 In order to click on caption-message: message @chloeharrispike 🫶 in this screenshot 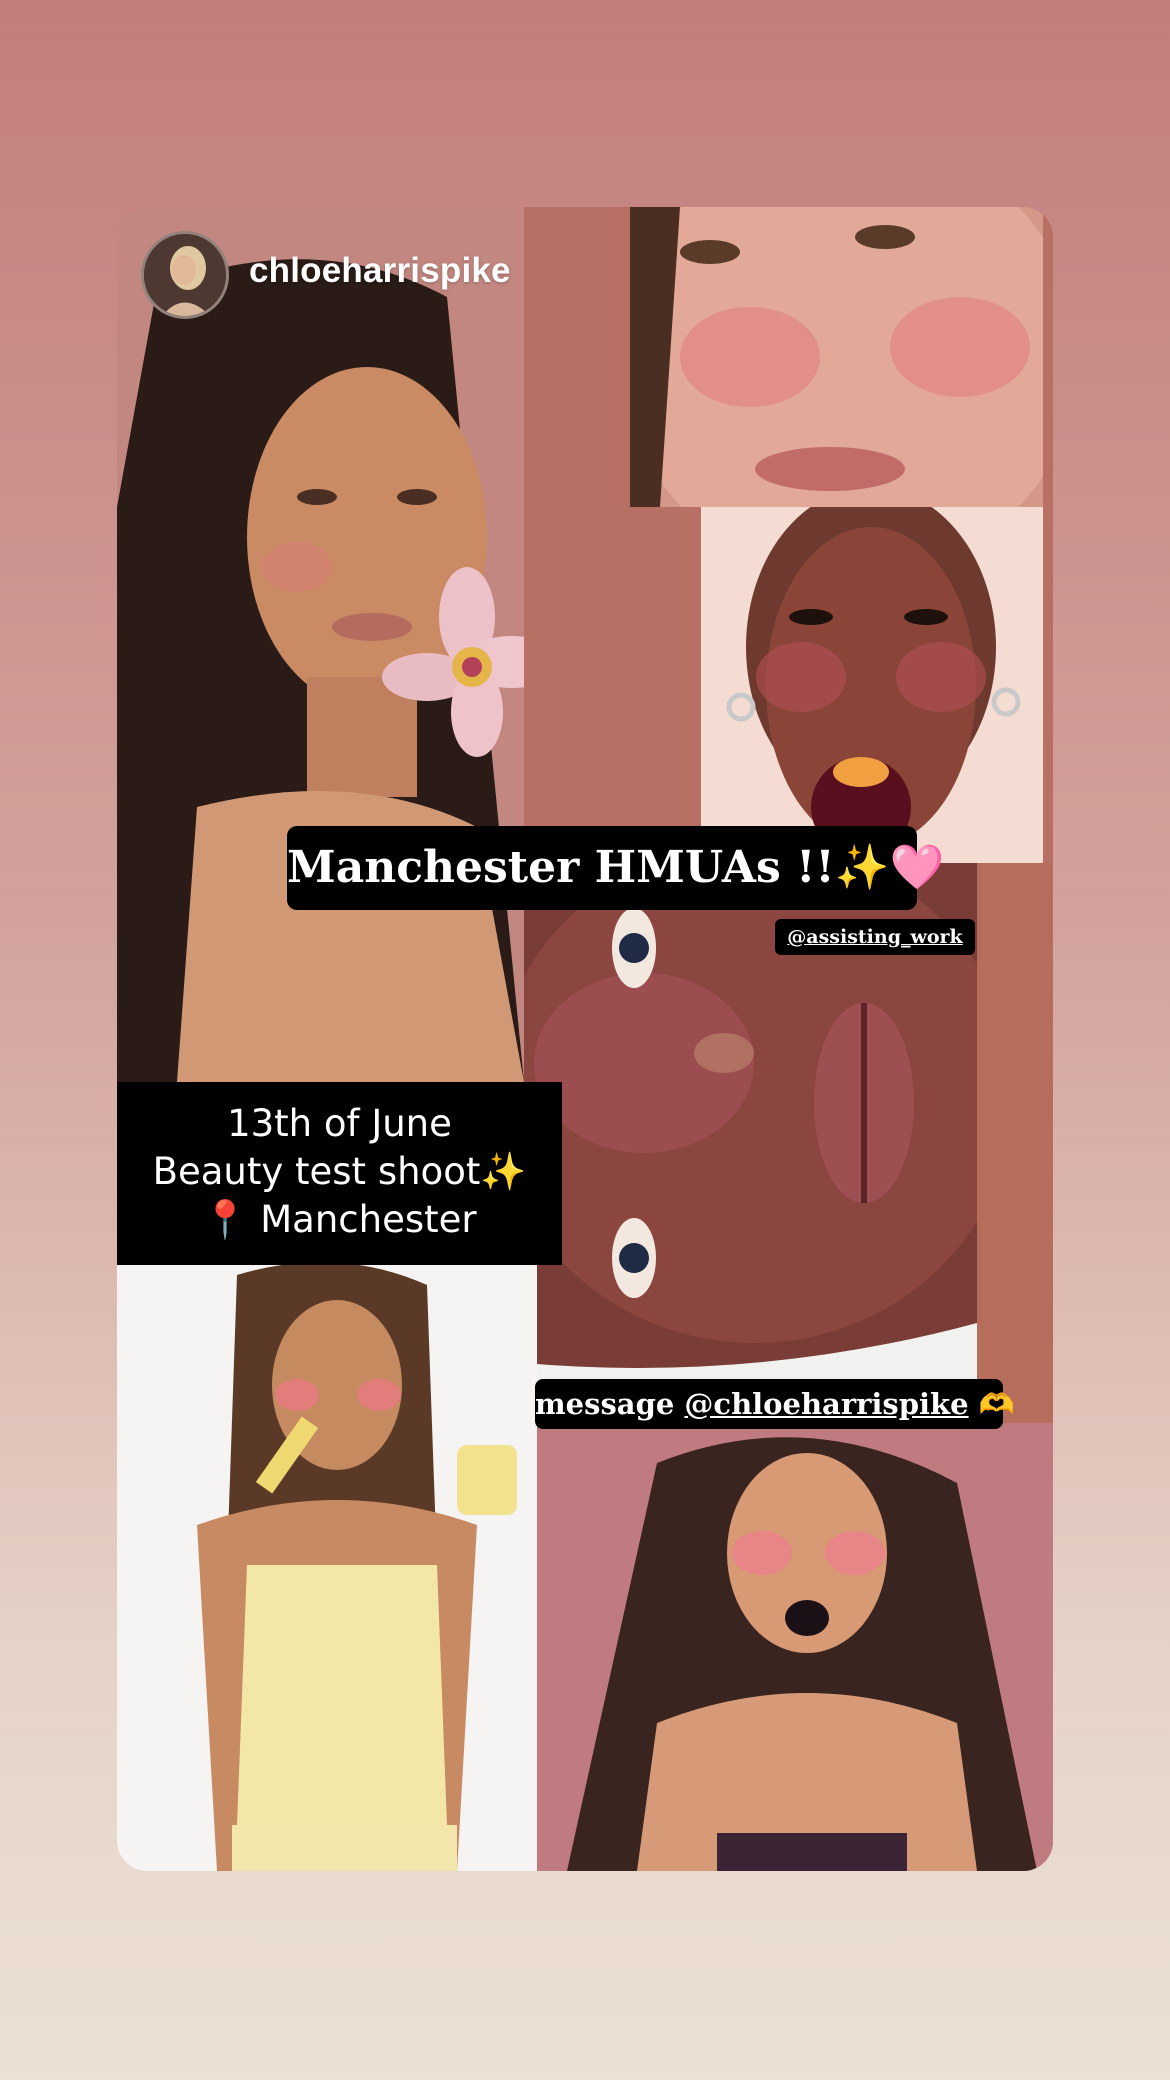, I will do `click(775, 1404)`.